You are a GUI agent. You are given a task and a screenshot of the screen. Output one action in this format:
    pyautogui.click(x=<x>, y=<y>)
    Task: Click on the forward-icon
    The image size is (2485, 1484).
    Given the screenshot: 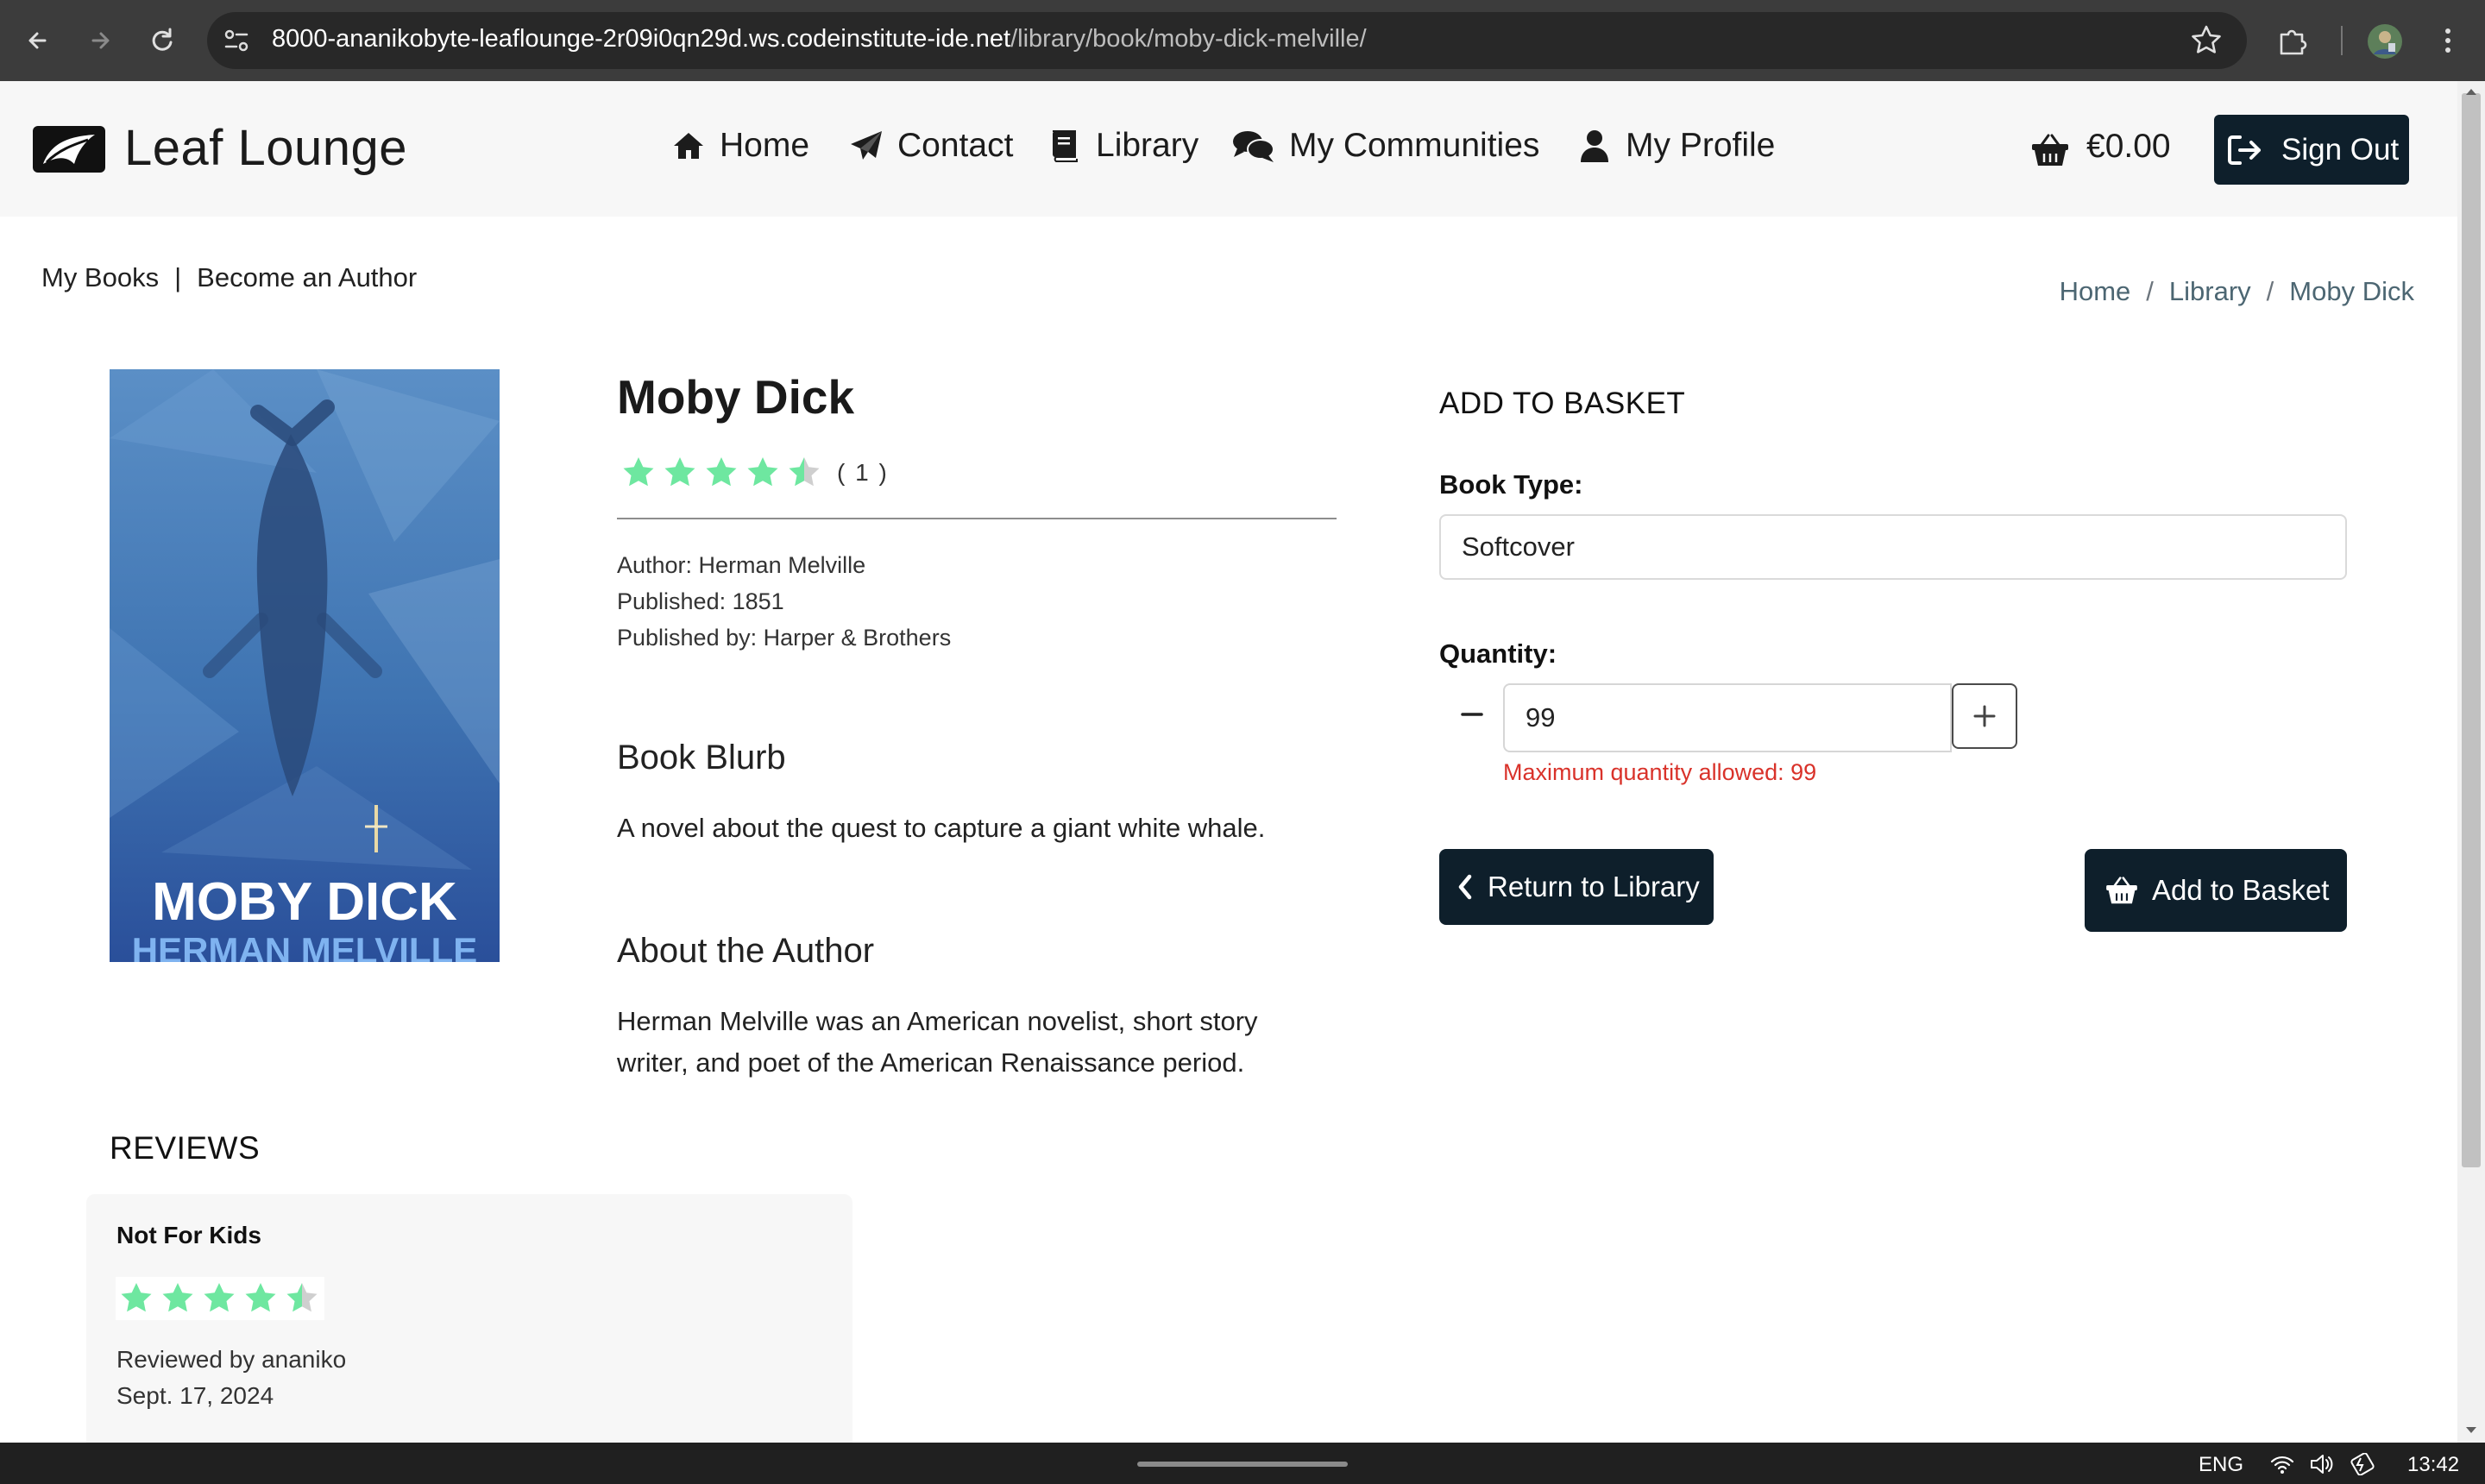 What is the action you would take?
    pyautogui.click(x=100, y=41)
    